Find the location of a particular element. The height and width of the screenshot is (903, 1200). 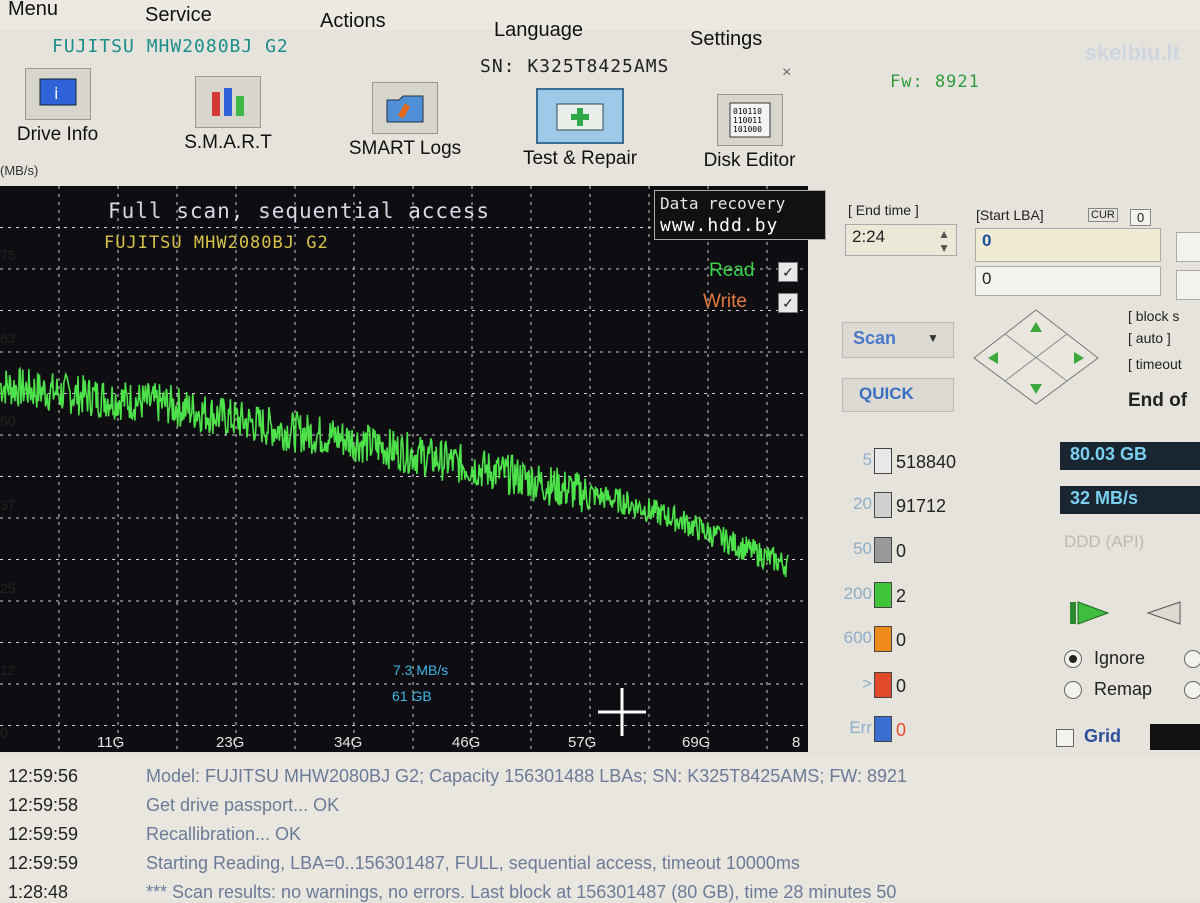

remap-label: Remap is located at coordinates (1123, 689).